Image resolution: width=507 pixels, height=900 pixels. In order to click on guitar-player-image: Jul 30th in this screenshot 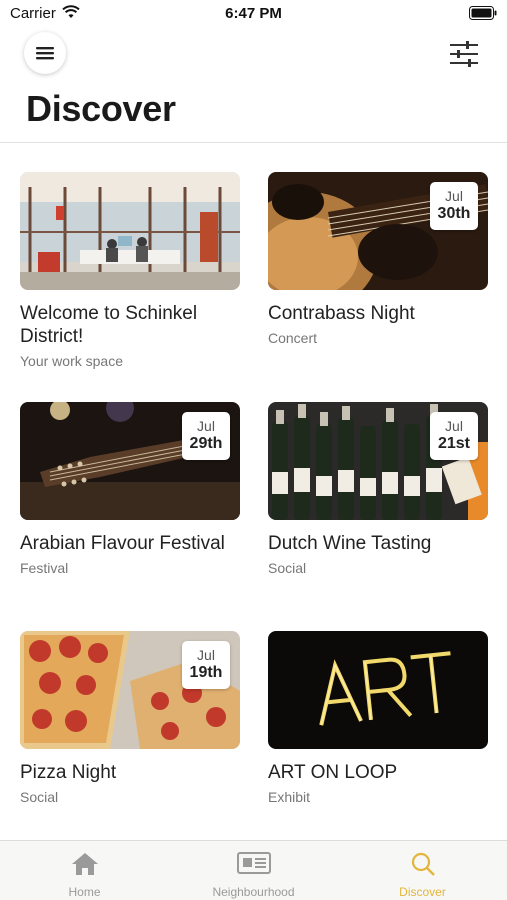, I will do `click(378, 231)`.